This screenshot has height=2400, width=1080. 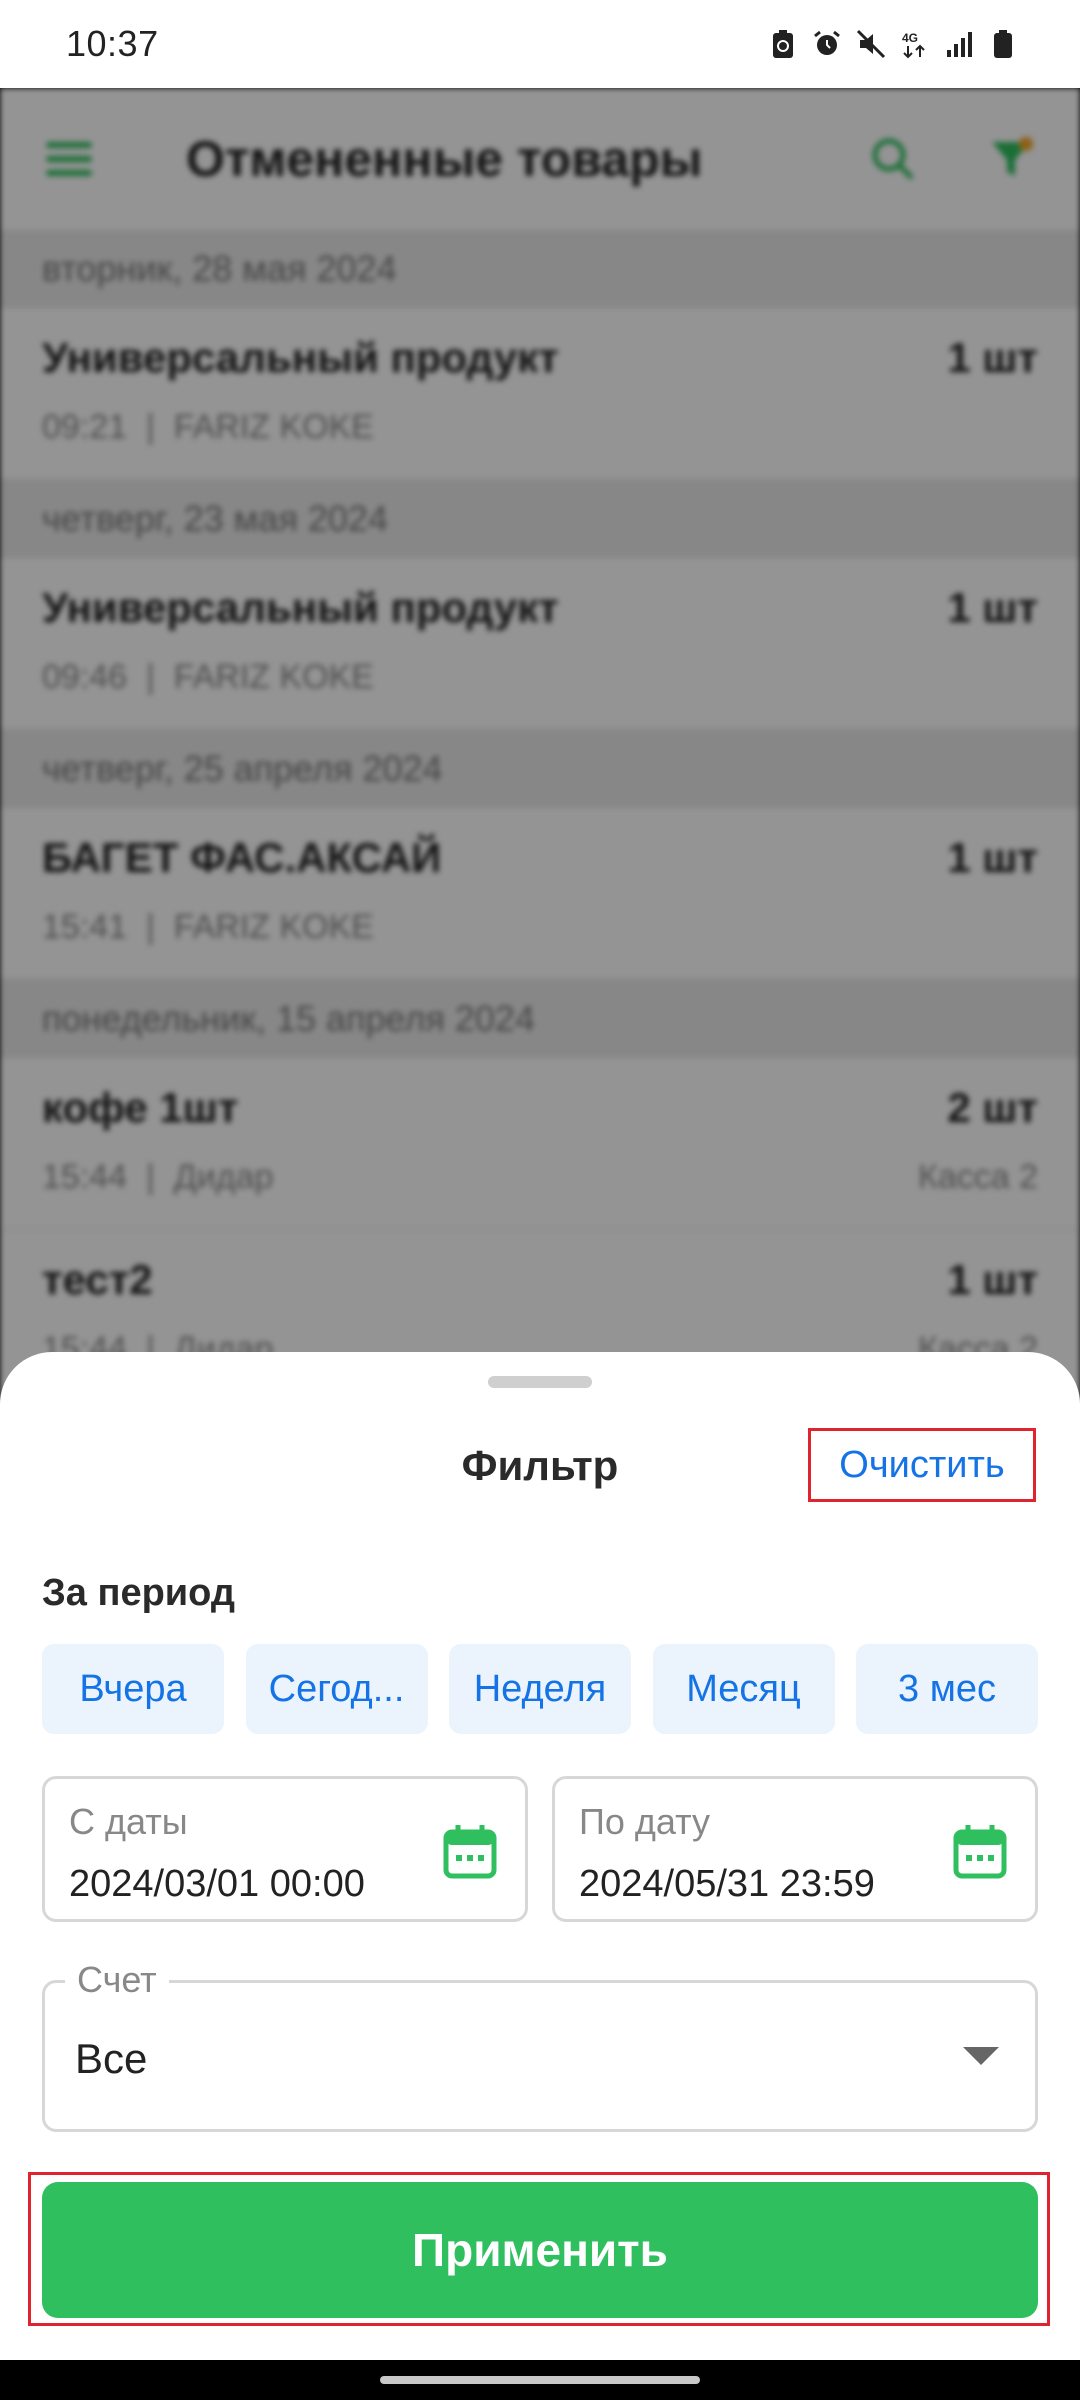 What do you see at coordinates (133, 1689) in the screenshot?
I see `chip-yesterday: Вчера` at bounding box center [133, 1689].